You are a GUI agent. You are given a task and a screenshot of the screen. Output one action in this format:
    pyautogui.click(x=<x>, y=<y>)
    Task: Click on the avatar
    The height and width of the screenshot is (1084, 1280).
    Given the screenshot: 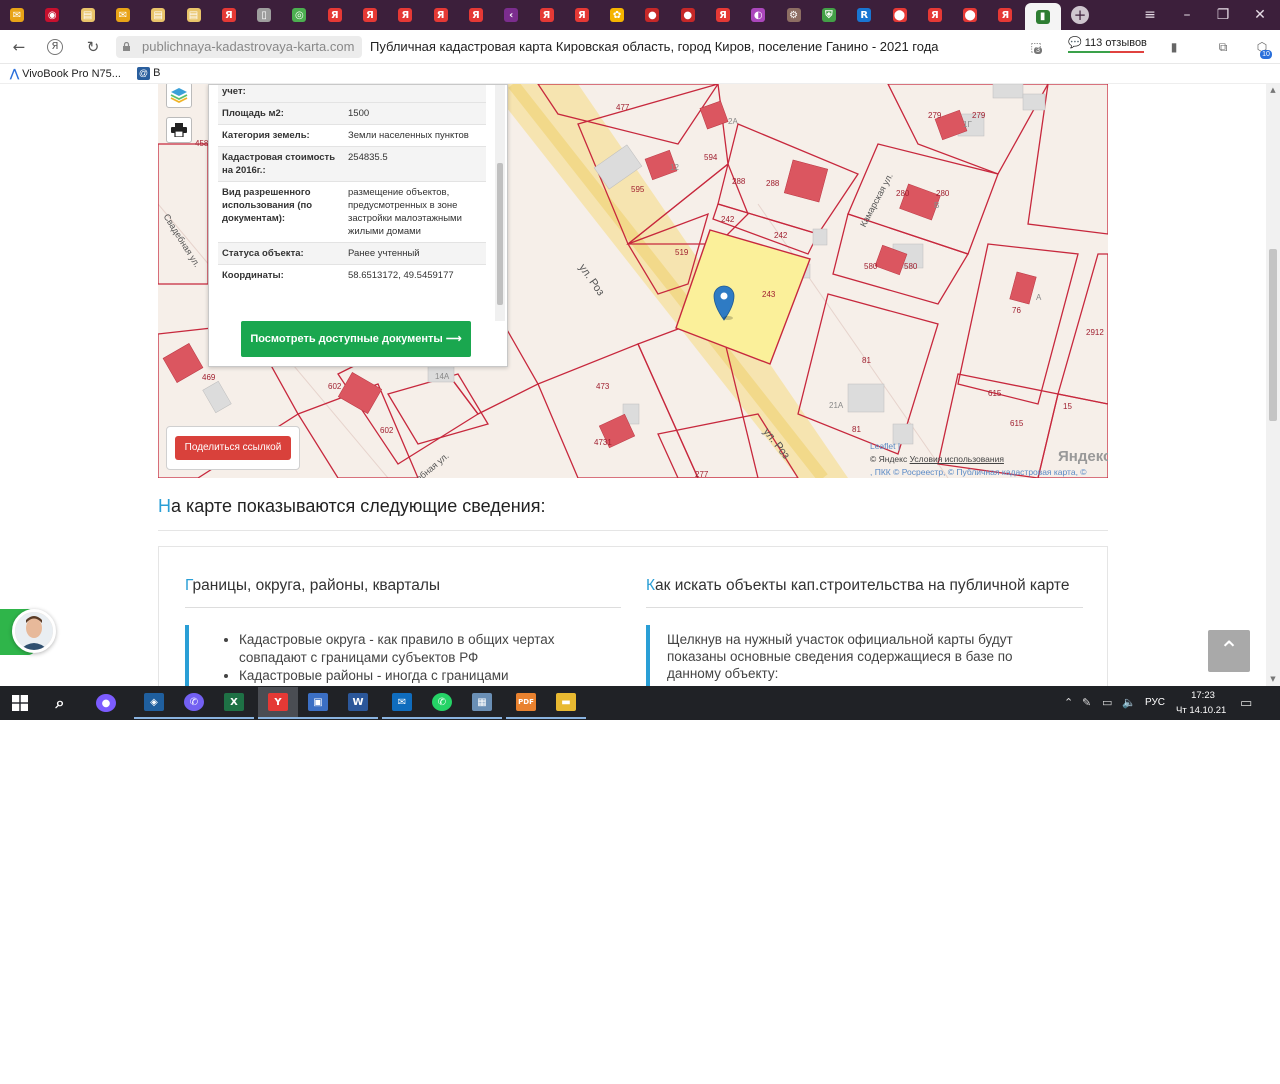 What is the action you would take?
    pyautogui.click(x=34, y=631)
    